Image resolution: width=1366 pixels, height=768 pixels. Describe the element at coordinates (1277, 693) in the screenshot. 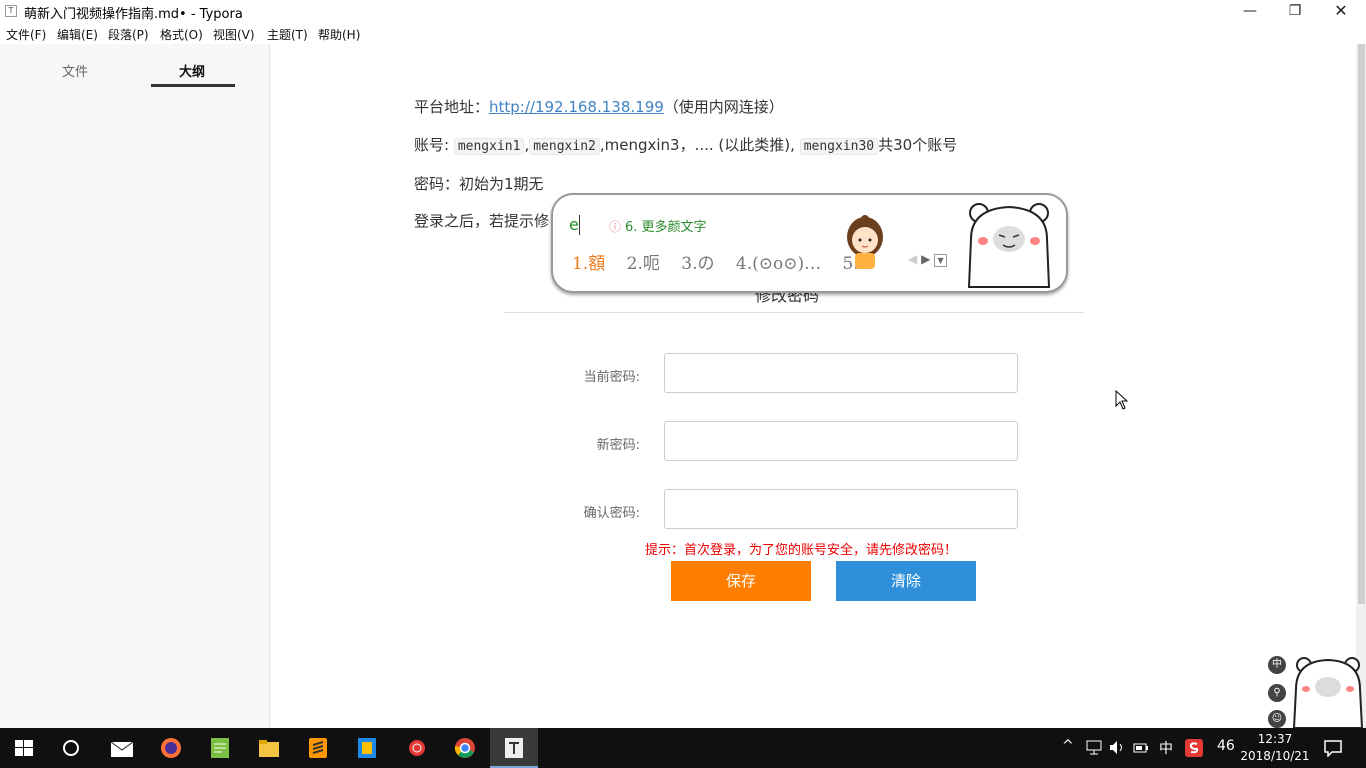

I see `ime-settings-badge: ⚲` at that location.